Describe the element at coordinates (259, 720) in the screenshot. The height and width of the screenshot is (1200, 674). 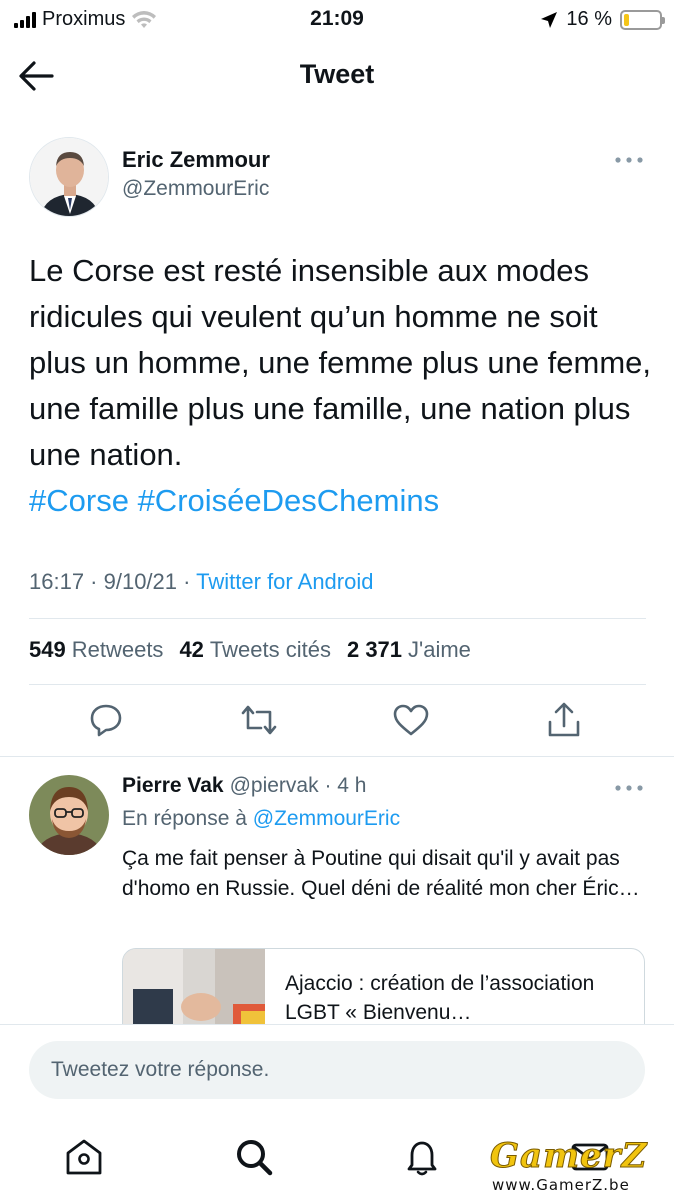
I see `retweet-icon` at that location.